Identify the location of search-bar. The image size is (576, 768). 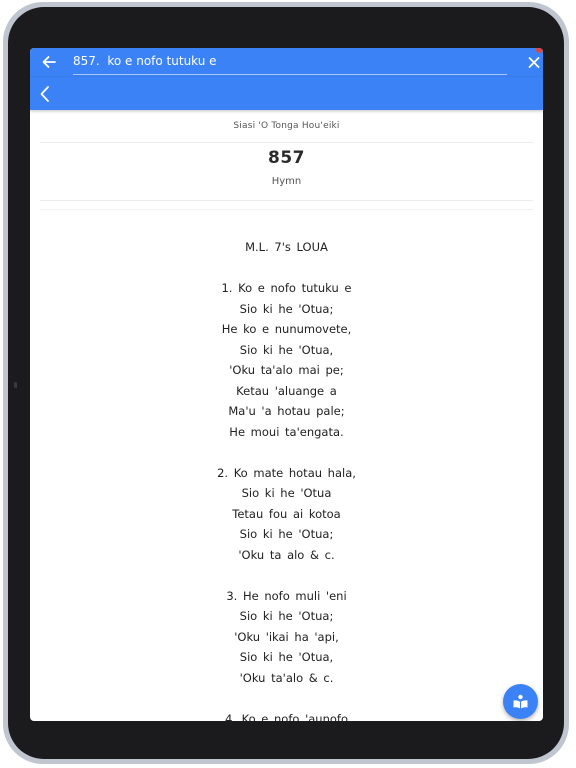
(286, 62).